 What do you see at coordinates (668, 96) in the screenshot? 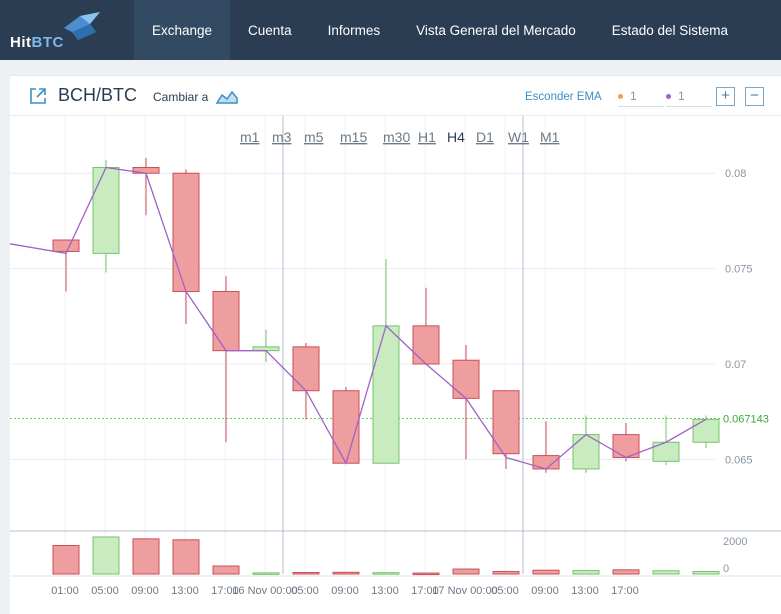
I see `purple-dot-icon` at bounding box center [668, 96].